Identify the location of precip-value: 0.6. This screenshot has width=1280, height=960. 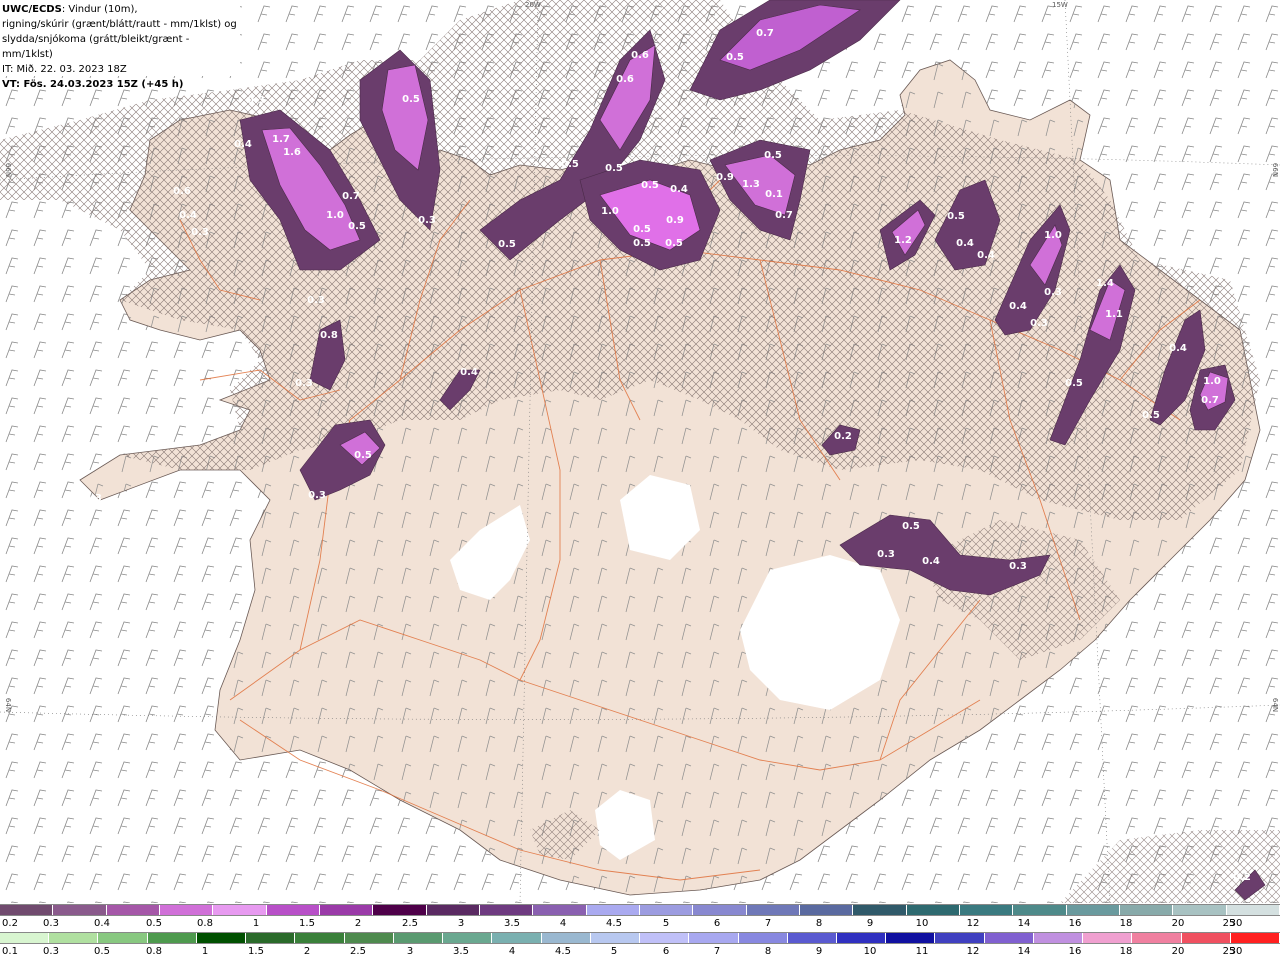
(625, 79).